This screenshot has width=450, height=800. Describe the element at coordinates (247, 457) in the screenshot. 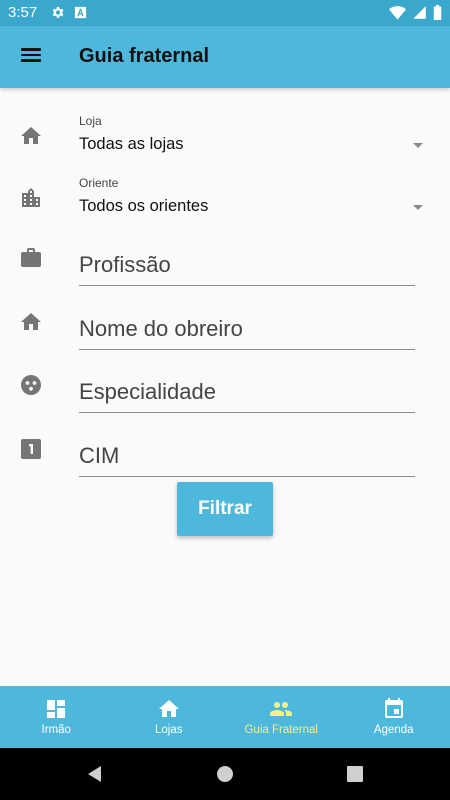

I see `cim-input: CIM` at that location.